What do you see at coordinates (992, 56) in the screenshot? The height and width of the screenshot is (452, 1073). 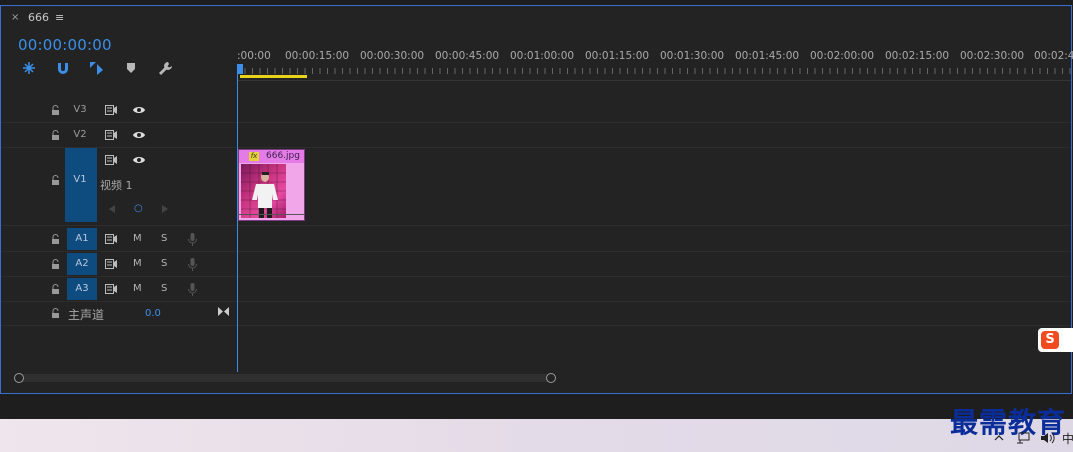 I see `ruler-label: 00:02:30:00` at bounding box center [992, 56].